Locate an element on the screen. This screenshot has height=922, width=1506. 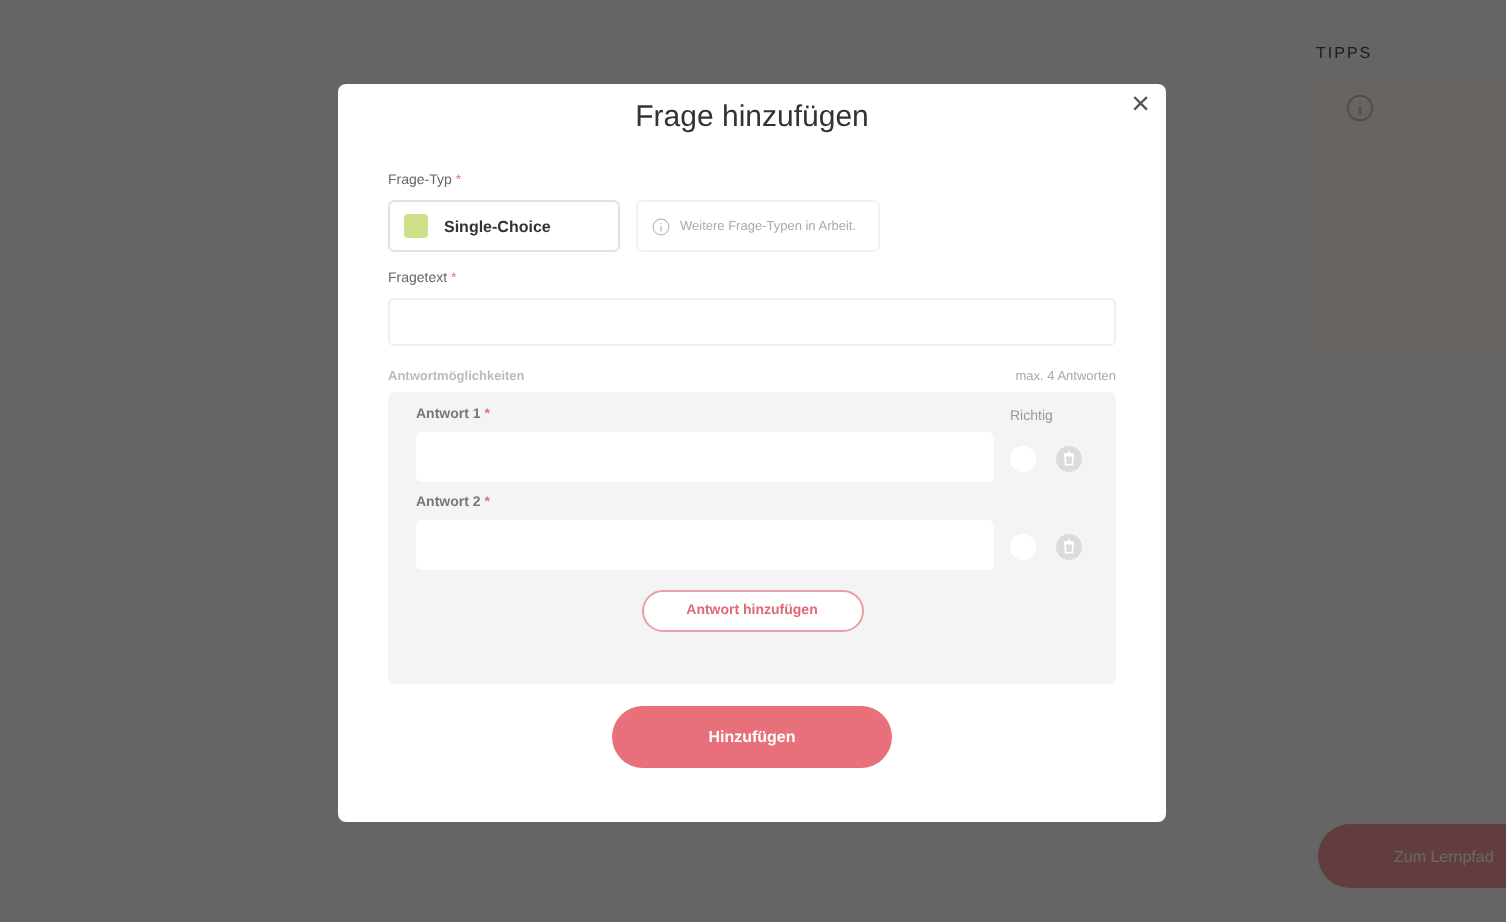
tips-heading: TIPPS is located at coordinates (1345, 53).